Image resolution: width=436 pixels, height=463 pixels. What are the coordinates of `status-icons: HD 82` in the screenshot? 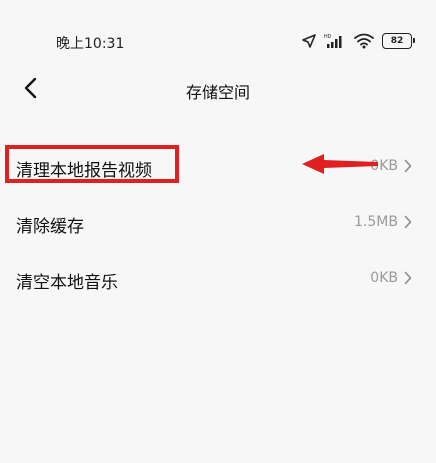 It's located at (358, 41).